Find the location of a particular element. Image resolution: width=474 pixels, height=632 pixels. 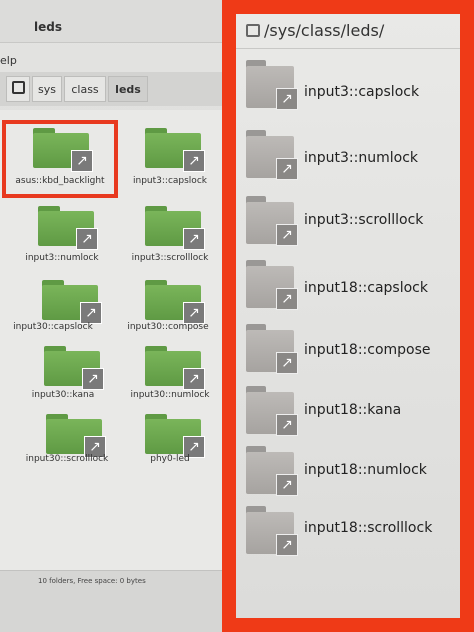

status-text: 10 folders, Free space: 0 bytes is located at coordinates (92, 581).